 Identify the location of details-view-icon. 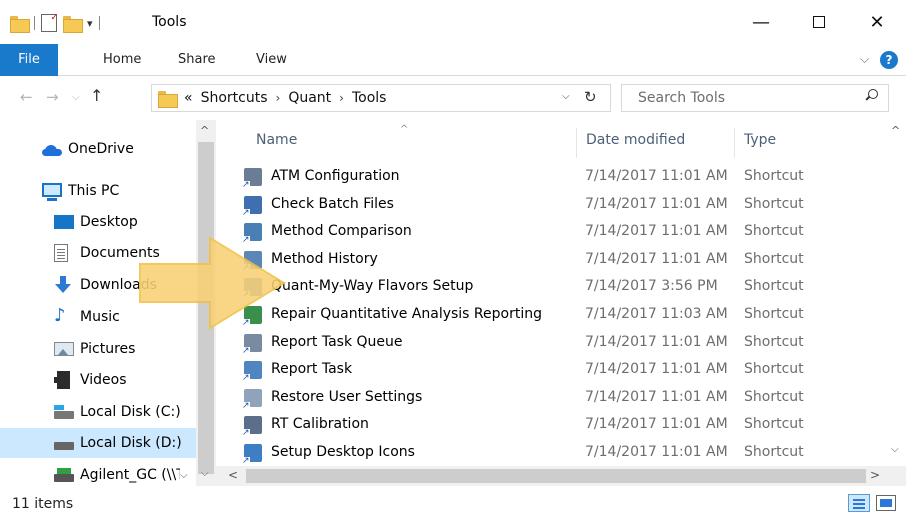
(859, 503).